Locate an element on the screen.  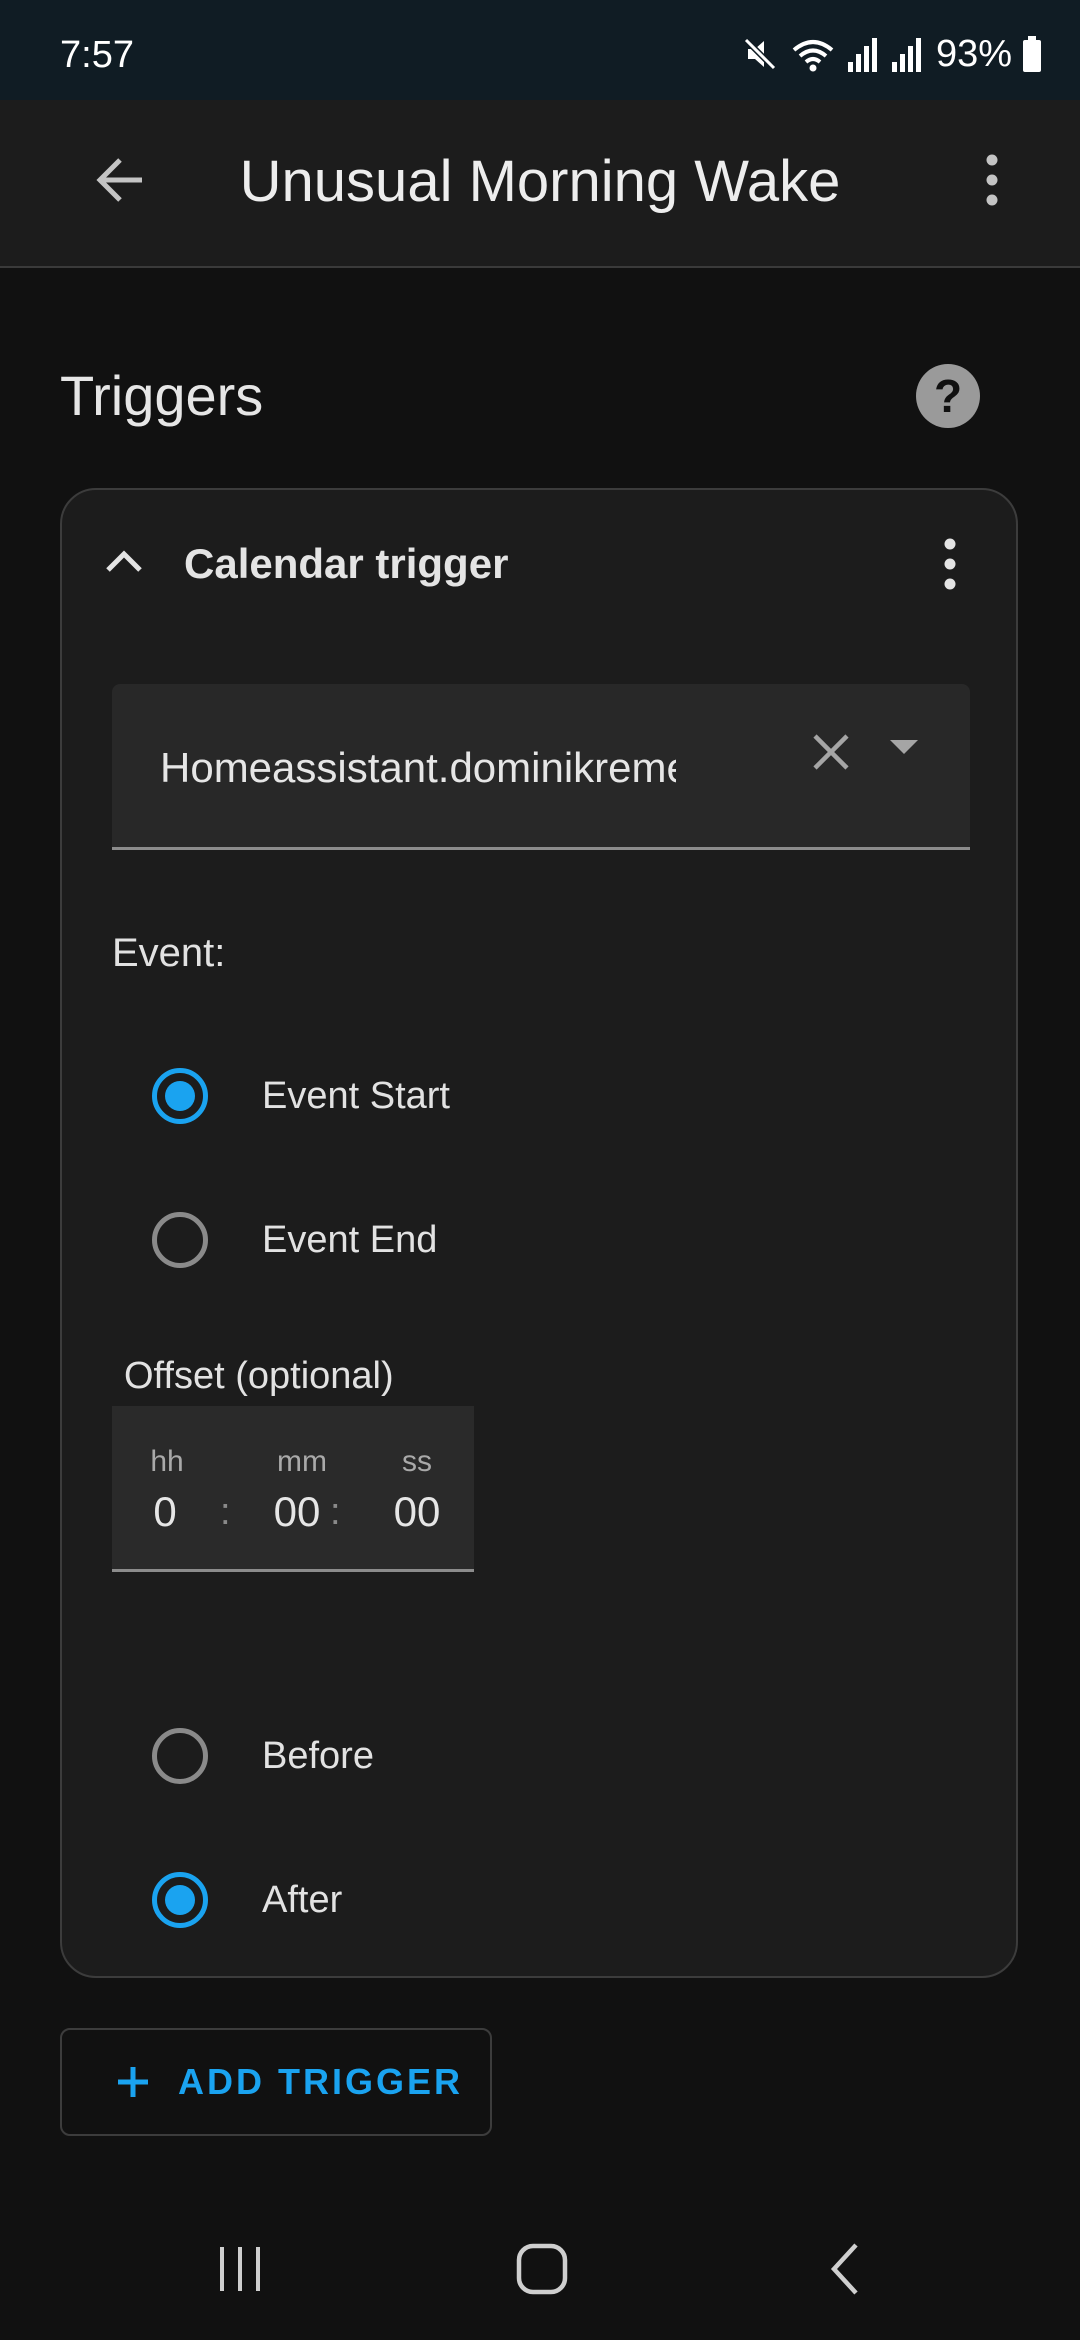
radio-label: Event End is located at coordinates (350, 1240).